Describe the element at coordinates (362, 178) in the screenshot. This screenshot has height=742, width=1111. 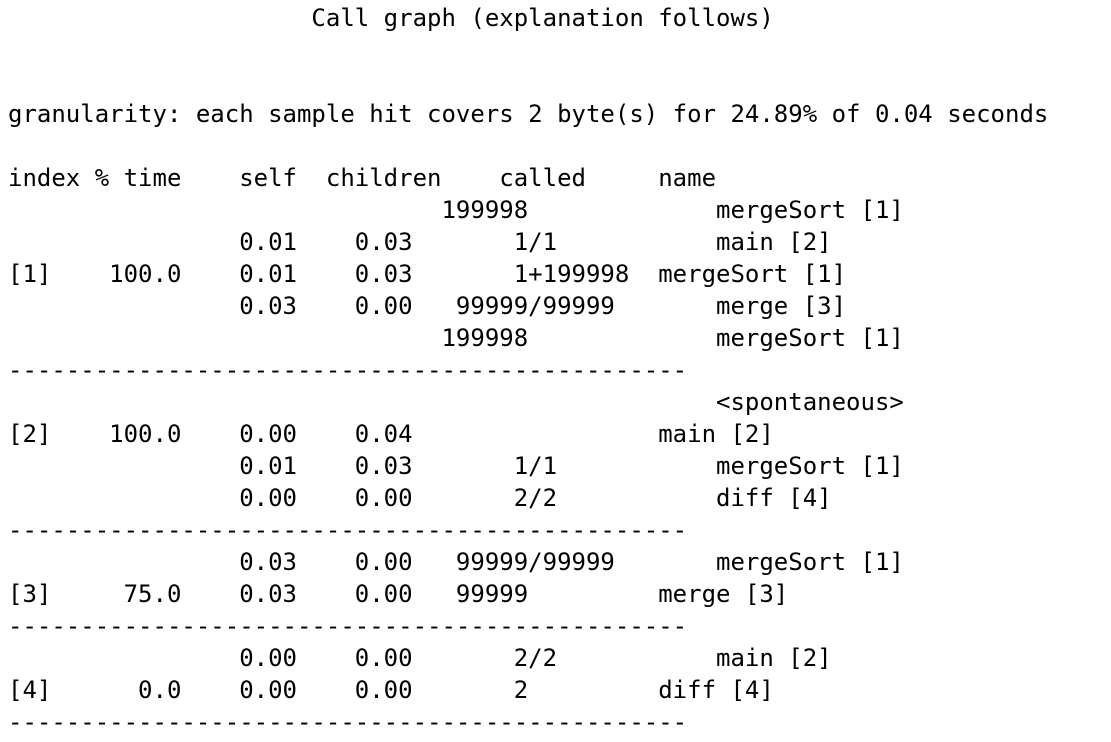
I see `column-headers: index % time self children called name` at that location.